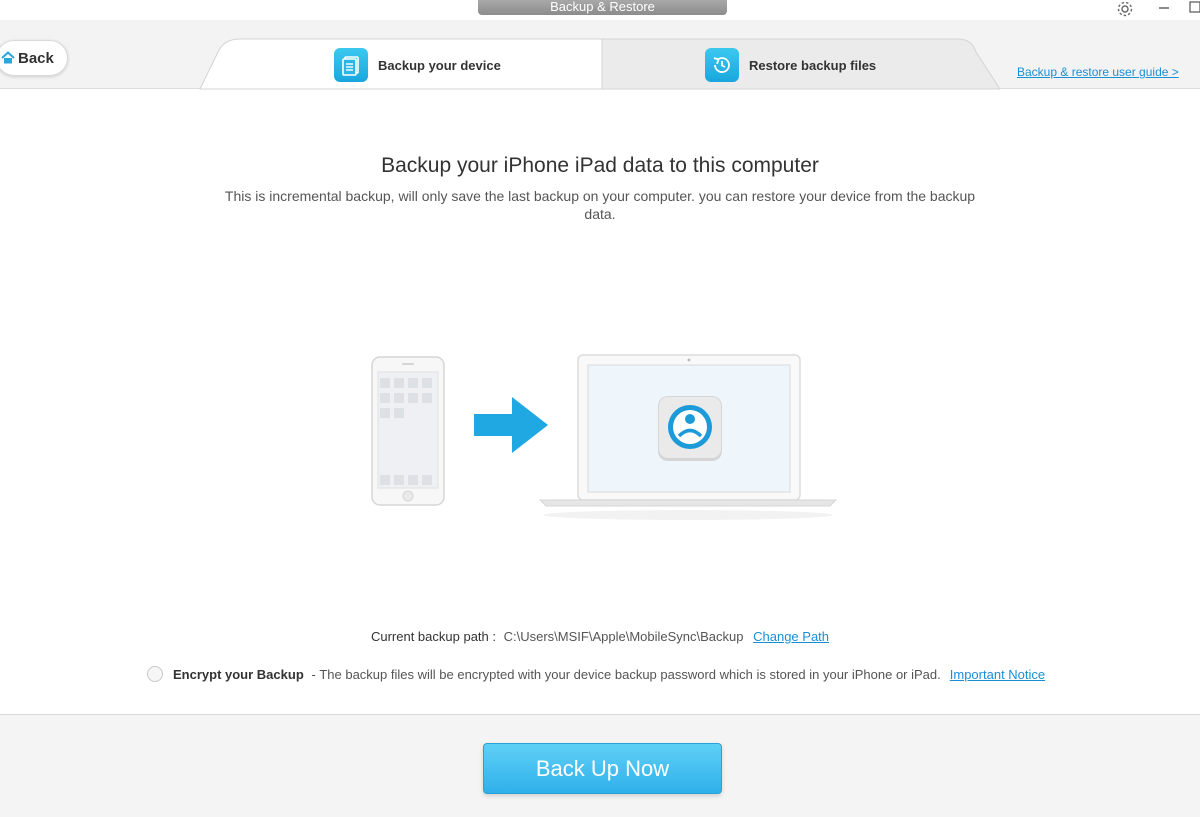 This screenshot has height=817, width=1200. What do you see at coordinates (1191, 9) in the screenshot?
I see `maximize-icon` at bounding box center [1191, 9].